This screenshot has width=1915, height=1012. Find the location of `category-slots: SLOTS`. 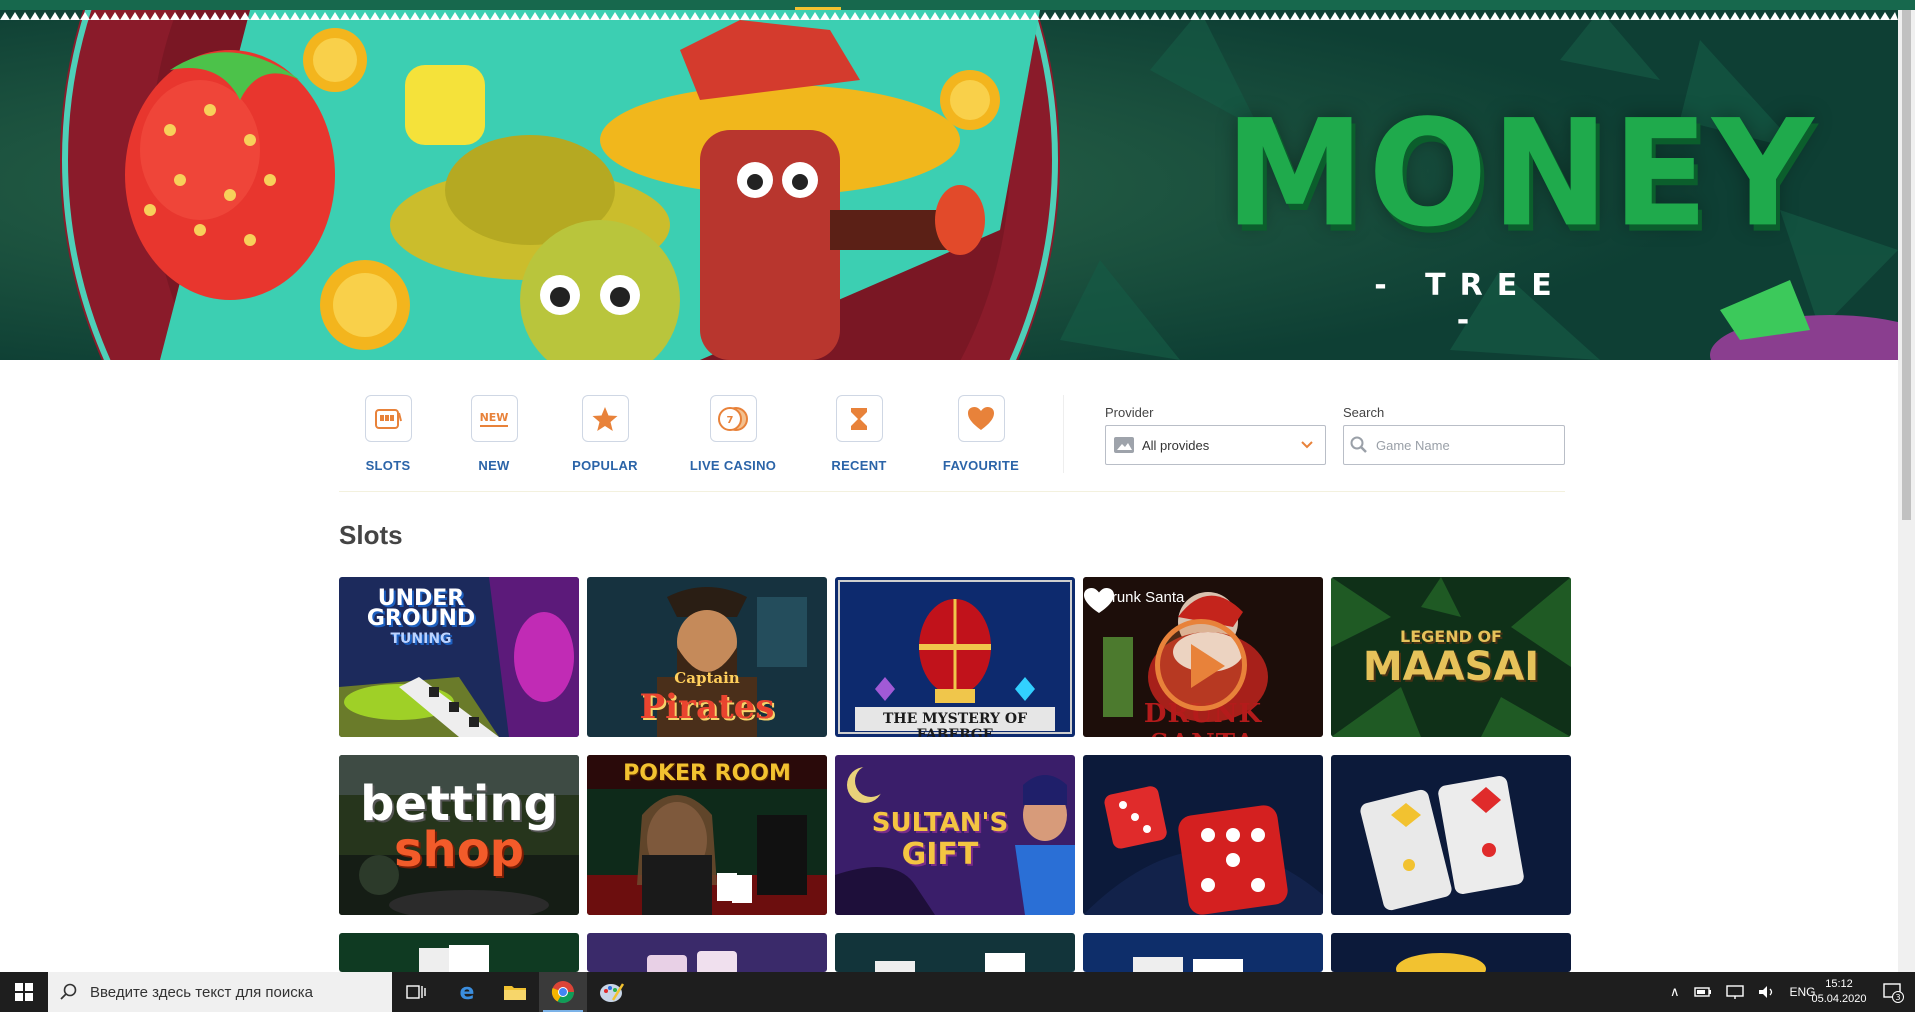

category-slots: SLOTS is located at coordinates (388, 434).